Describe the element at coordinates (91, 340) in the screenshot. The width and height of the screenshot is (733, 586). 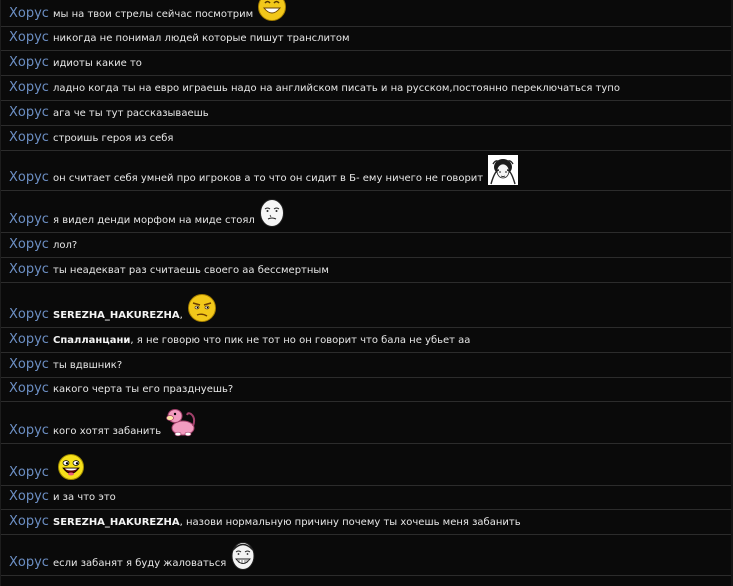
I see `mentioned-user: Спалланцани` at that location.